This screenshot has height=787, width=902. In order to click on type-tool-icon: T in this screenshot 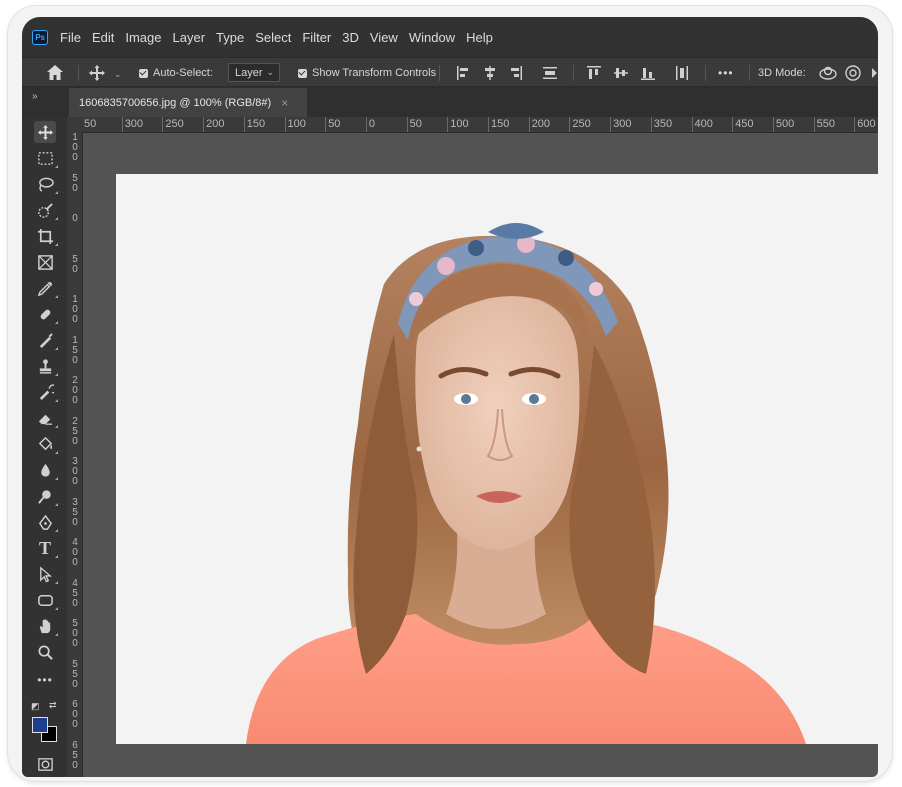, I will do `click(46, 548)`.